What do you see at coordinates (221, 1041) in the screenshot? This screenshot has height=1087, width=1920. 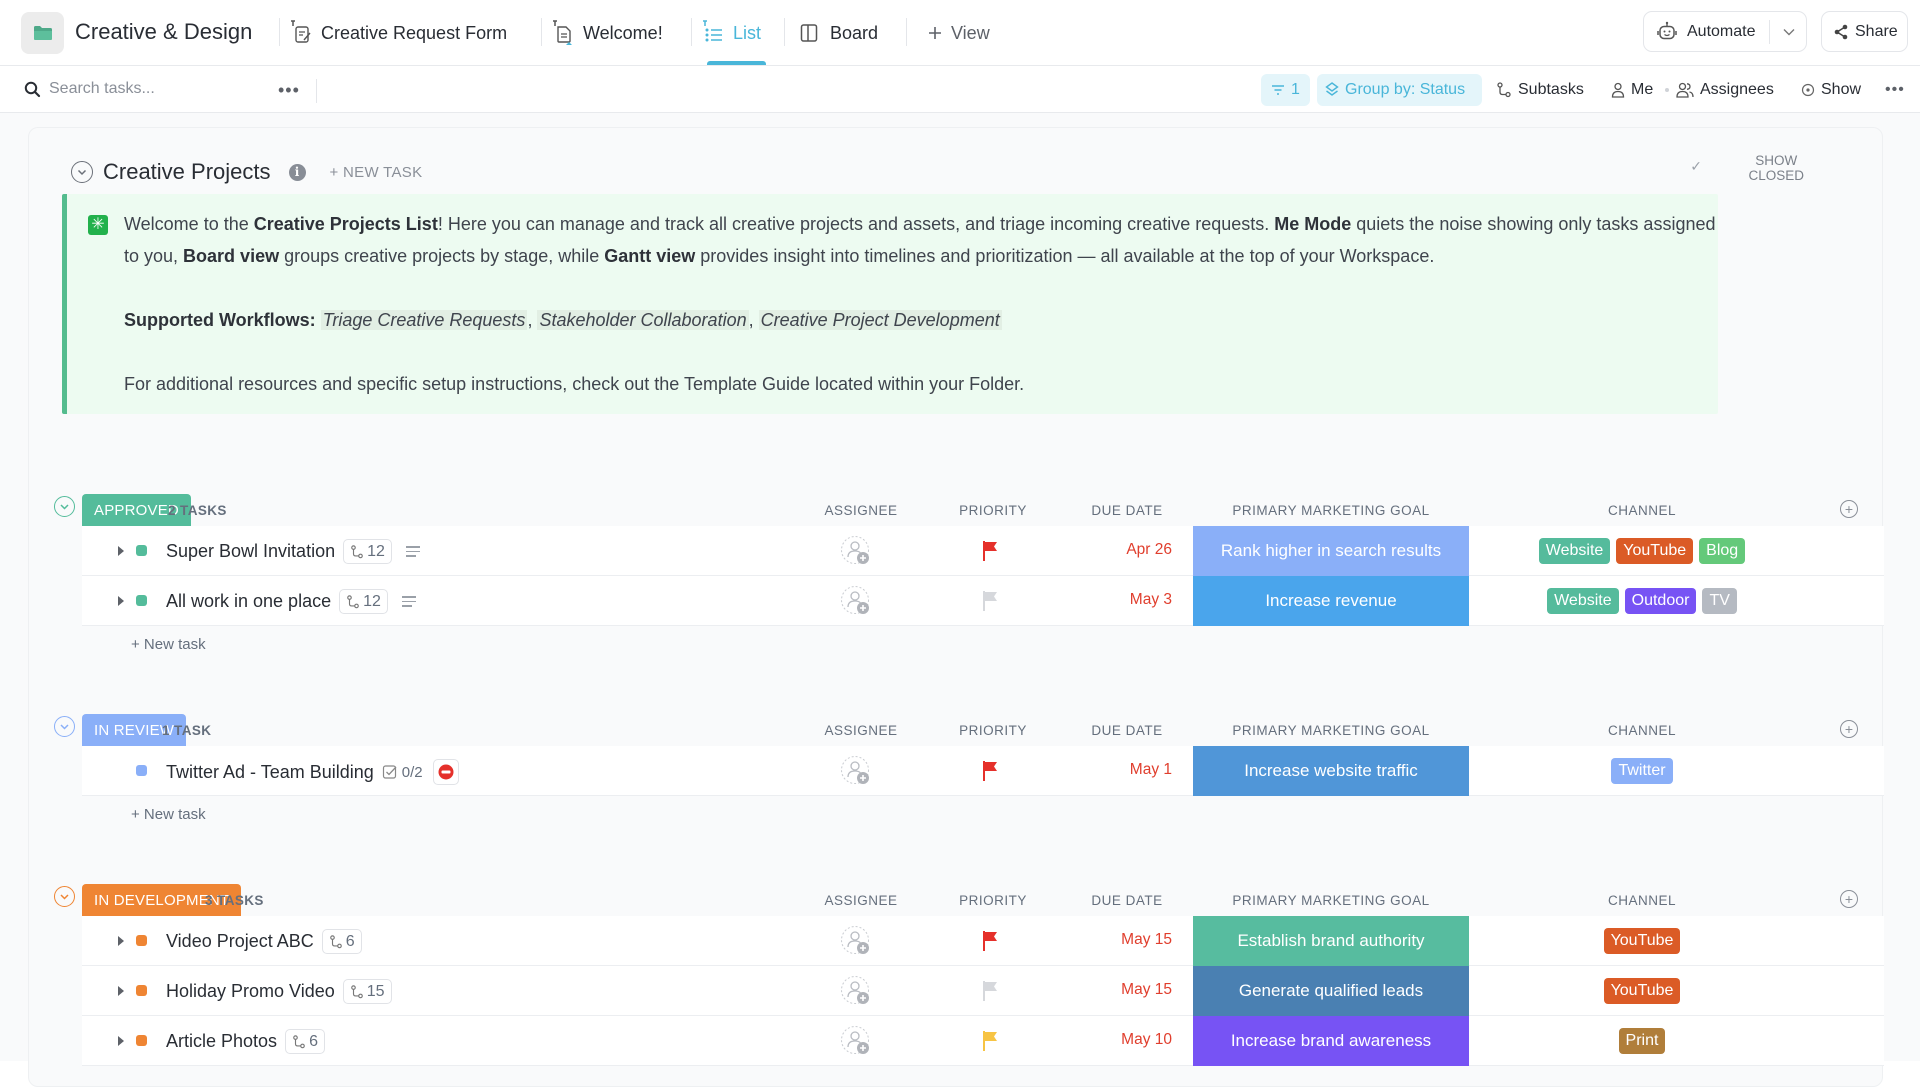 I see `task-name: Article Photos` at bounding box center [221, 1041].